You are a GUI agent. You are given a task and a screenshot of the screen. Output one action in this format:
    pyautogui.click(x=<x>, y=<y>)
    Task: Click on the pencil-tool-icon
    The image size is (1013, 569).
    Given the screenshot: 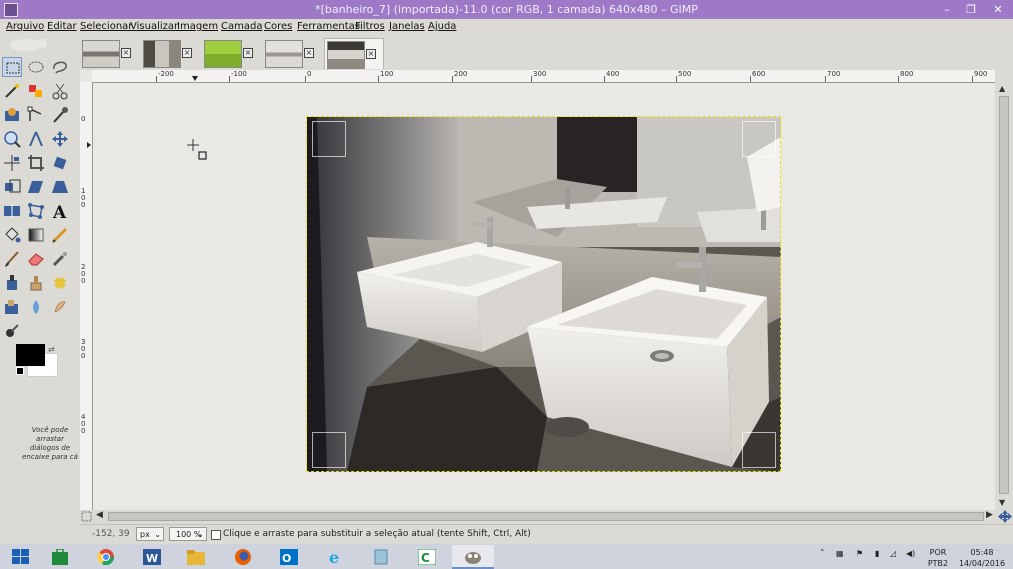 What is the action you would take?
    pyautogui.click(x=60, y=235)
    